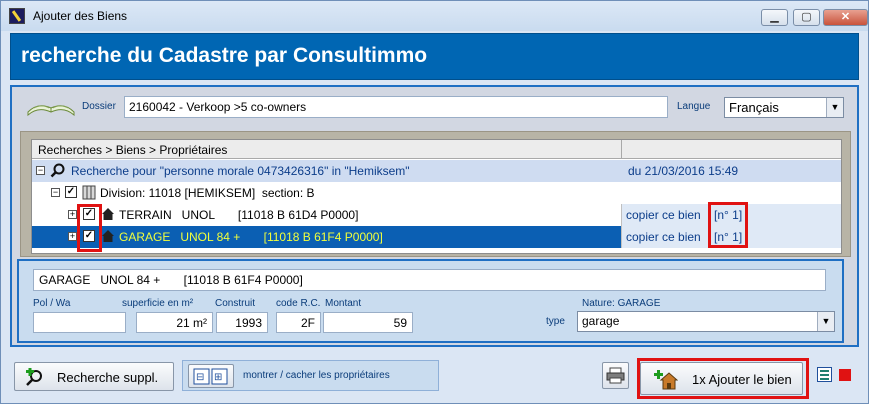 This screenshot has height=404, width=869. Describe the element at coordinates (434, 16) in the screenshot. I see `title-bar: Ajouter des Biens ▁ ▢ ✕` at that location.